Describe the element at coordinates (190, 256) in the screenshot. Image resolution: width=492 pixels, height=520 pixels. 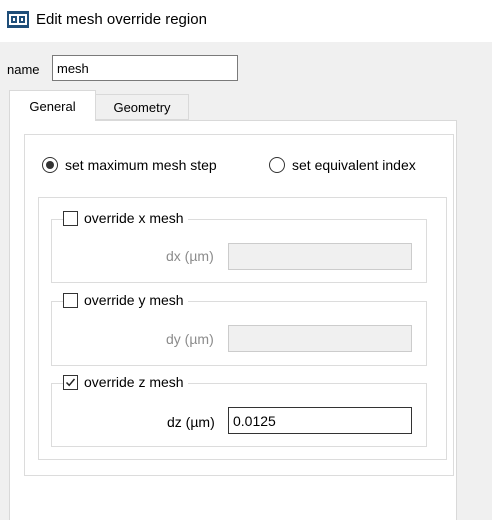
I see `dx-label: dx (µm)` at that location.